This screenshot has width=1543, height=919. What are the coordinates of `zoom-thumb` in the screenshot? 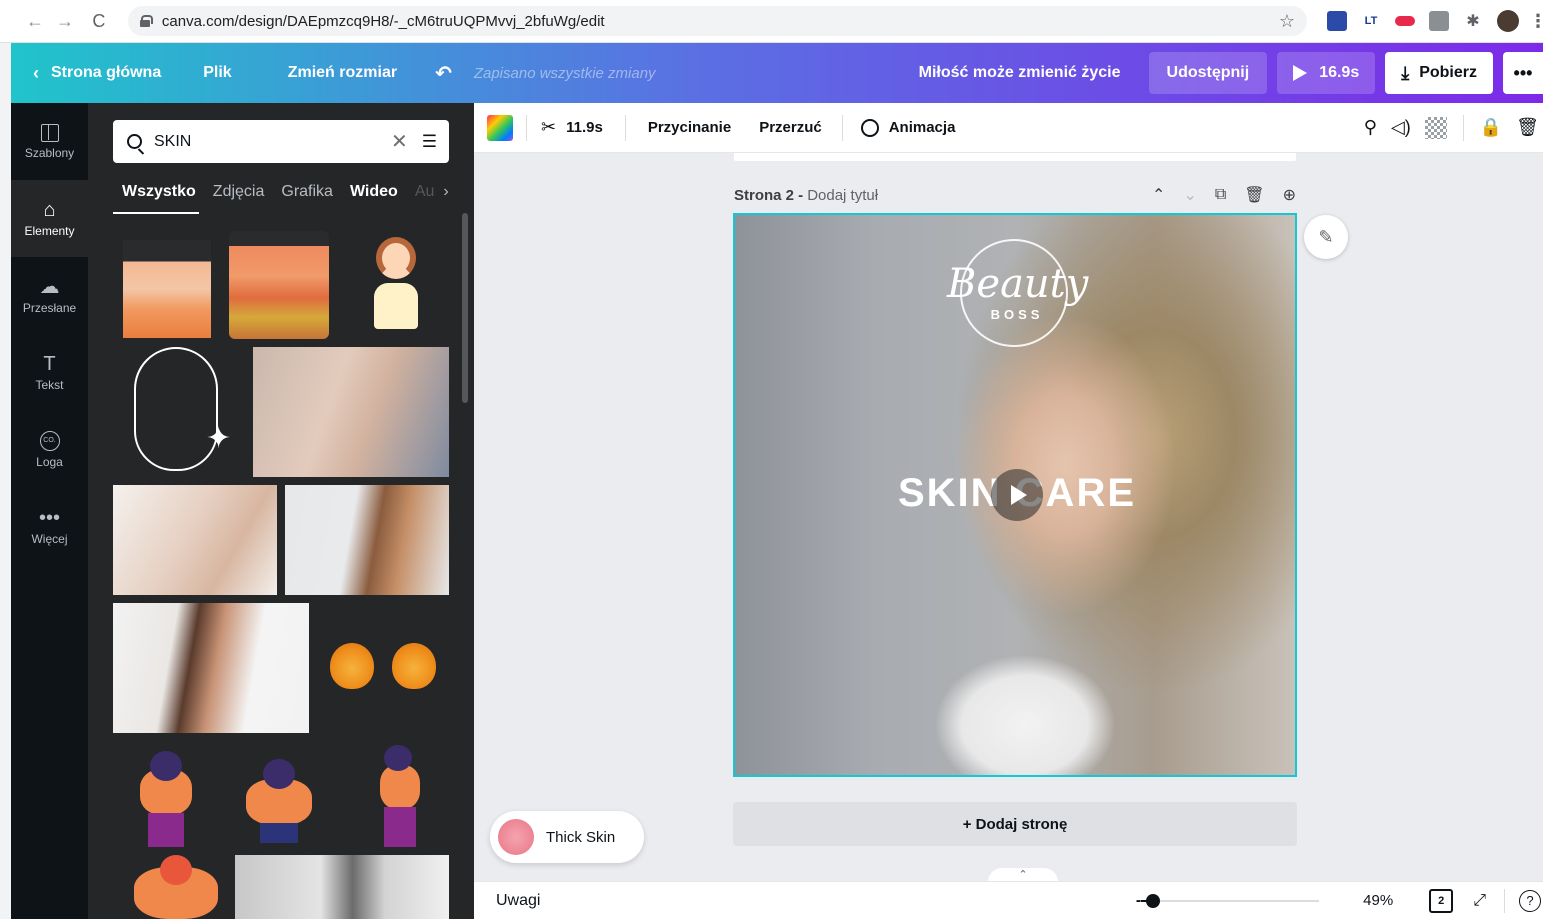 It's located at (1153, 900).